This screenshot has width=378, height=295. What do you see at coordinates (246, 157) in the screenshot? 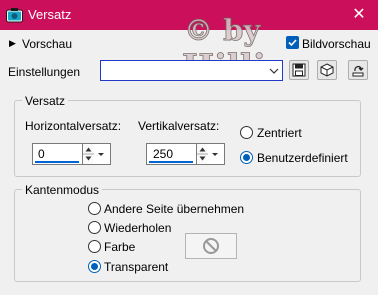
I see `benutzerdefiniert-radio` at bounding box center [246, 157].